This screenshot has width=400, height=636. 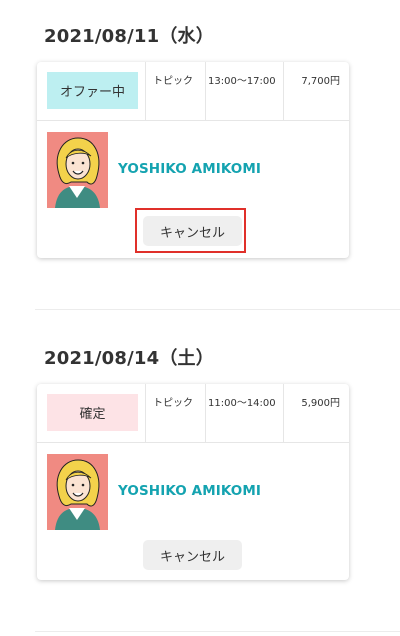 I want to click on price-cell: 7,700円, so click(x=316, y=91).